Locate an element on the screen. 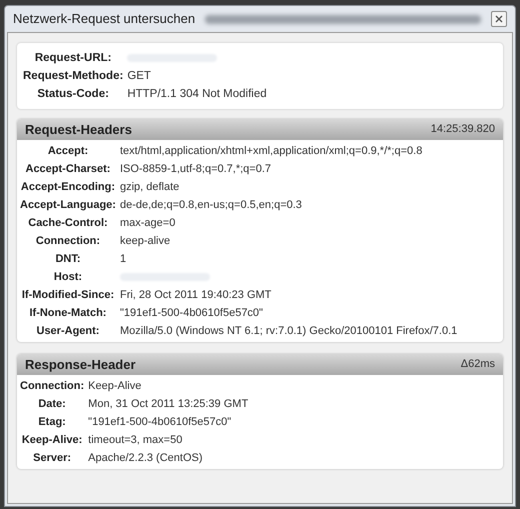 This screenshot has height=509, width=520. header-label: Accept-Encoding: is located at coordinates (68, 187).